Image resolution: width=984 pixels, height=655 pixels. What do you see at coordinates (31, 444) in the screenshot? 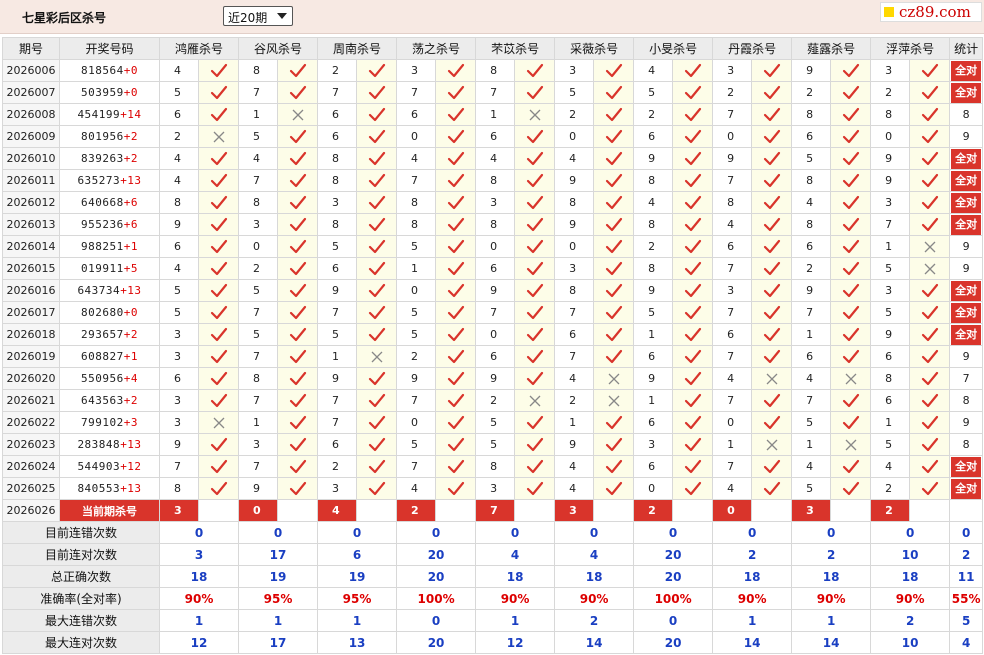
I see `issue-number: 2026023` at bounding box center [31, 444].